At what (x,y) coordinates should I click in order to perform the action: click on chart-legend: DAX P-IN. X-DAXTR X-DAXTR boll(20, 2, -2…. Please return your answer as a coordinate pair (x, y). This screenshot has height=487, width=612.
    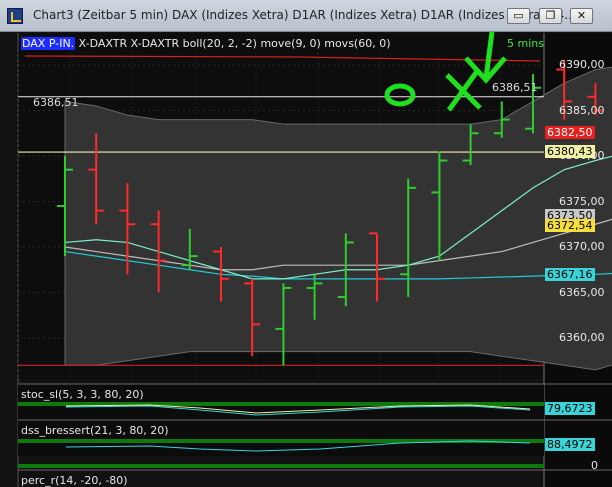
    Looking at the image, I should click on (206, 43).